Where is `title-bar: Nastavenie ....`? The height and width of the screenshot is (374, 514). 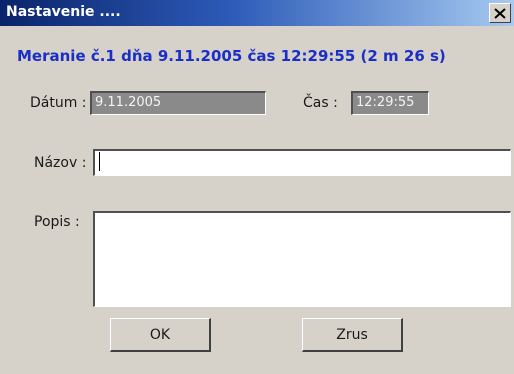
title-bar: Nastavenie .... is located at coordinates (257, 13).